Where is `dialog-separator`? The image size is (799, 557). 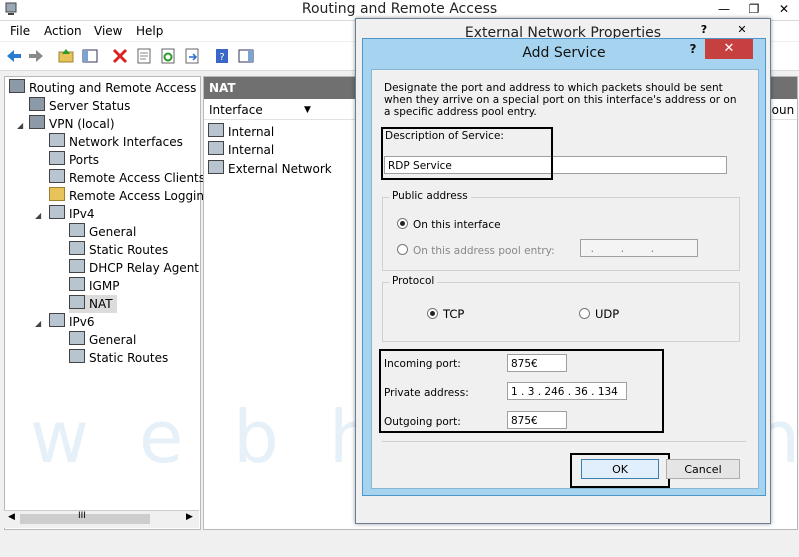
dialog-separator is located at coordinates (564, 441).